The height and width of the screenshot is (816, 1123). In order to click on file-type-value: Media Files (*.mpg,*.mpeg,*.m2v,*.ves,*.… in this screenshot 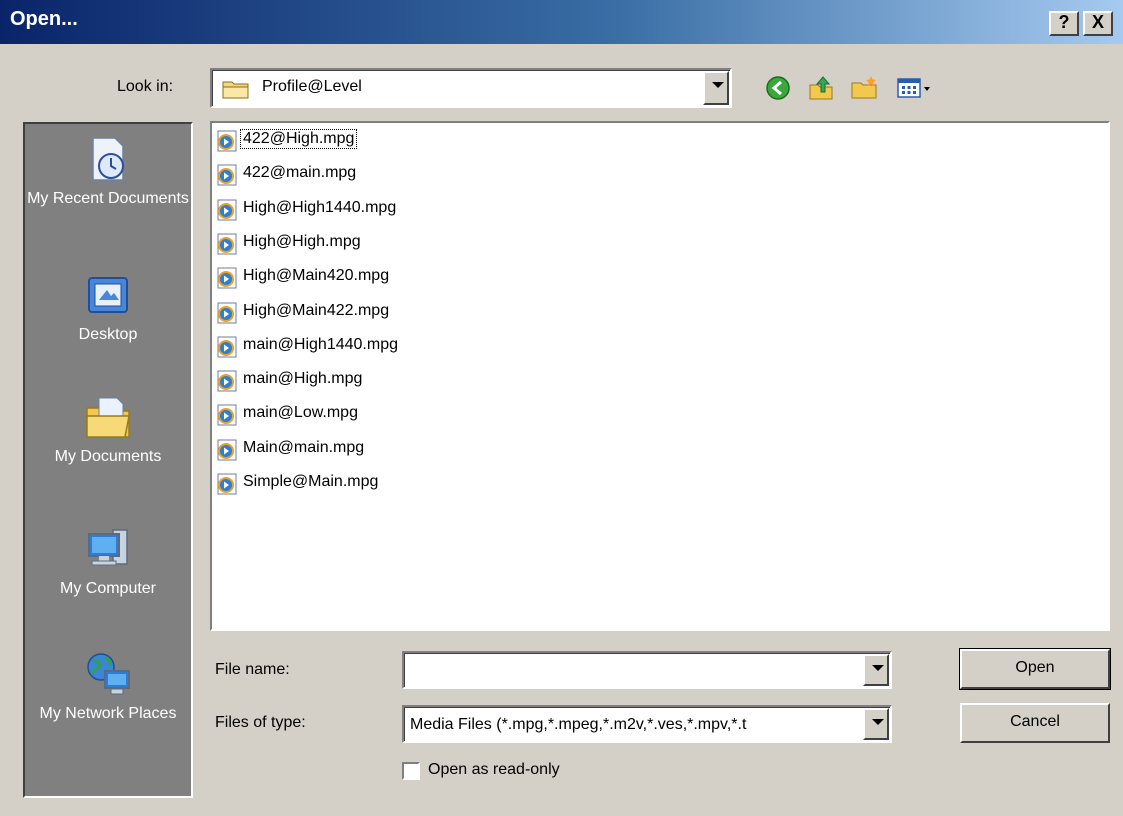, I will do `click(578, 724)`.